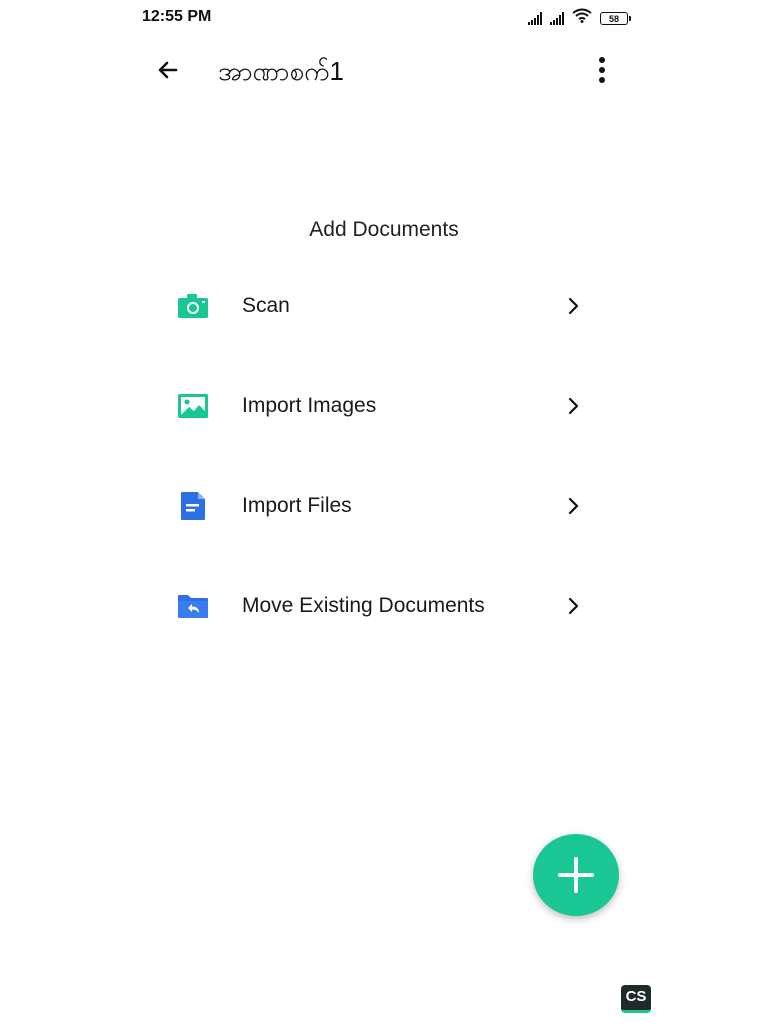 The width and height of the screenshot is (768, 1024). What do you see at coordinates (363, 605) in the screenshot?
I see `move-existing-documents-label: Move Existing Documents` at bounding box center [363, 605].